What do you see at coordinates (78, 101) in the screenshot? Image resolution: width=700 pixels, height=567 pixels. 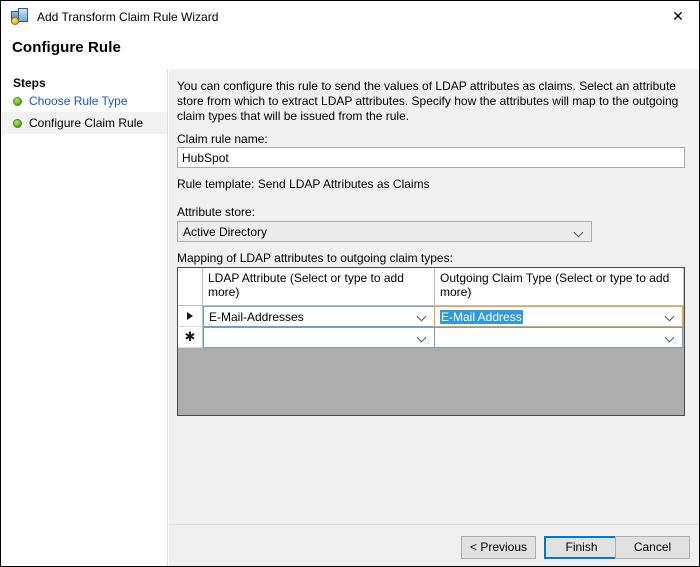 I see `sidebar-item-label: Choose Rule Type` at bounding box center [78, 101].